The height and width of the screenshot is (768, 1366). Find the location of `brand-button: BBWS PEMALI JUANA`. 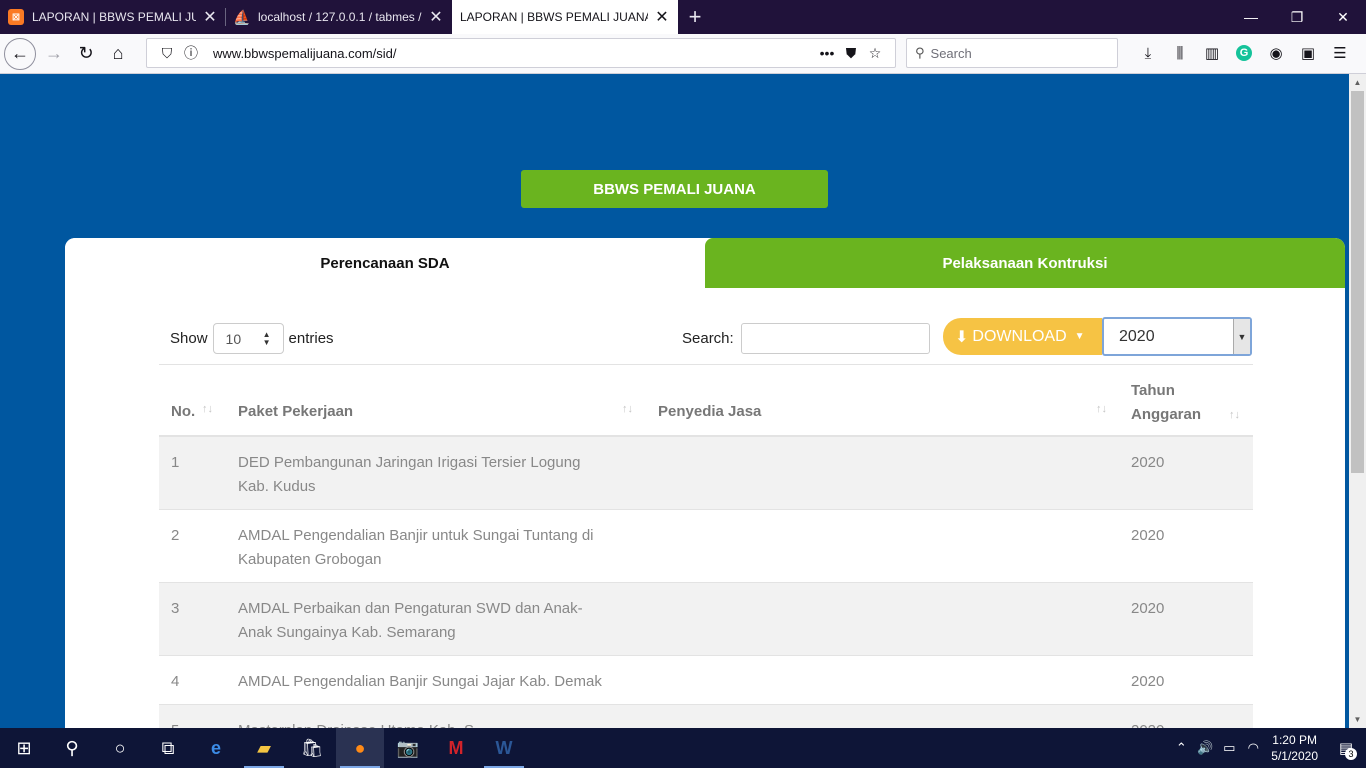

brand-button: BBWS PEMALI JUANA is located at coordinates (674, 189).